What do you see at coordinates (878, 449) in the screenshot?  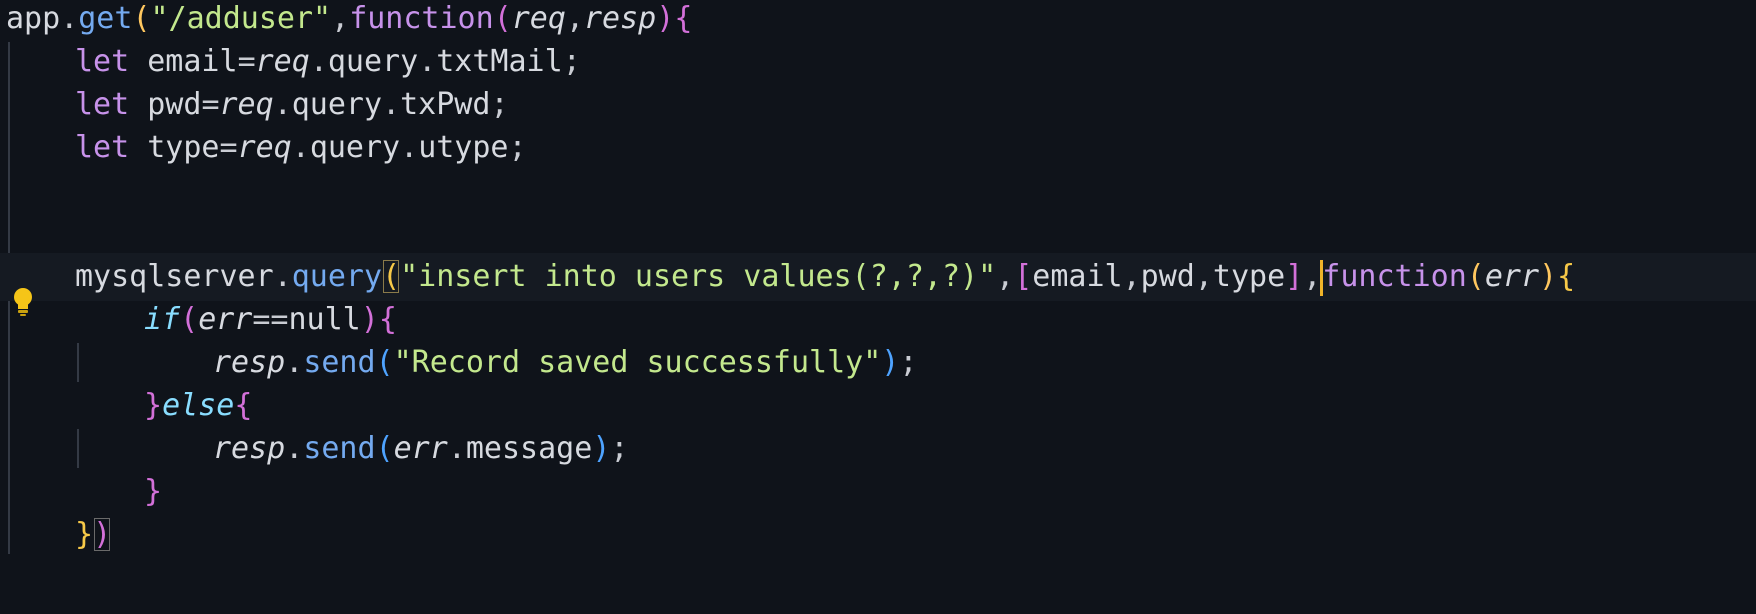 I see `code-line: resp.send(err.message);` at bounding box center [878, 449].